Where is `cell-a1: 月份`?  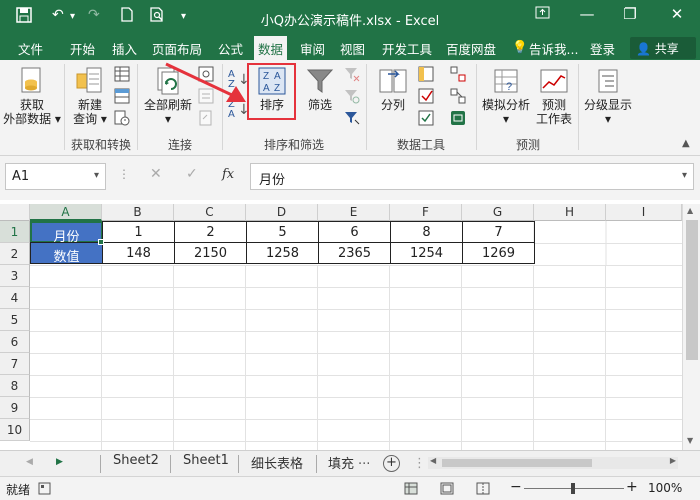 cell-a1: 月份 is located at coordinates (66, 233).